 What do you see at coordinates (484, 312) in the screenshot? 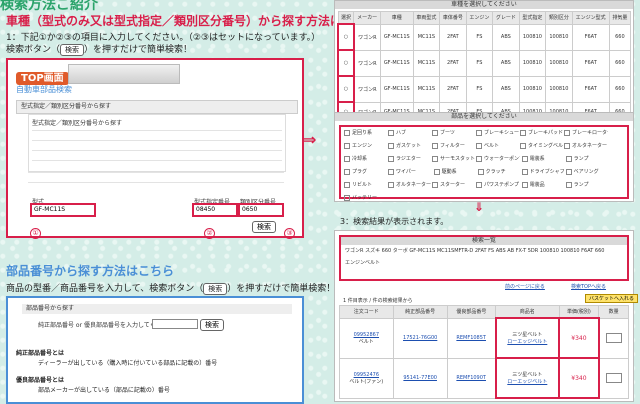
I see `results-table-header: 注文コード 純正部品番号 優良部品番号 商品名 単価(税別) 数量` at bounding box center [484, 312].